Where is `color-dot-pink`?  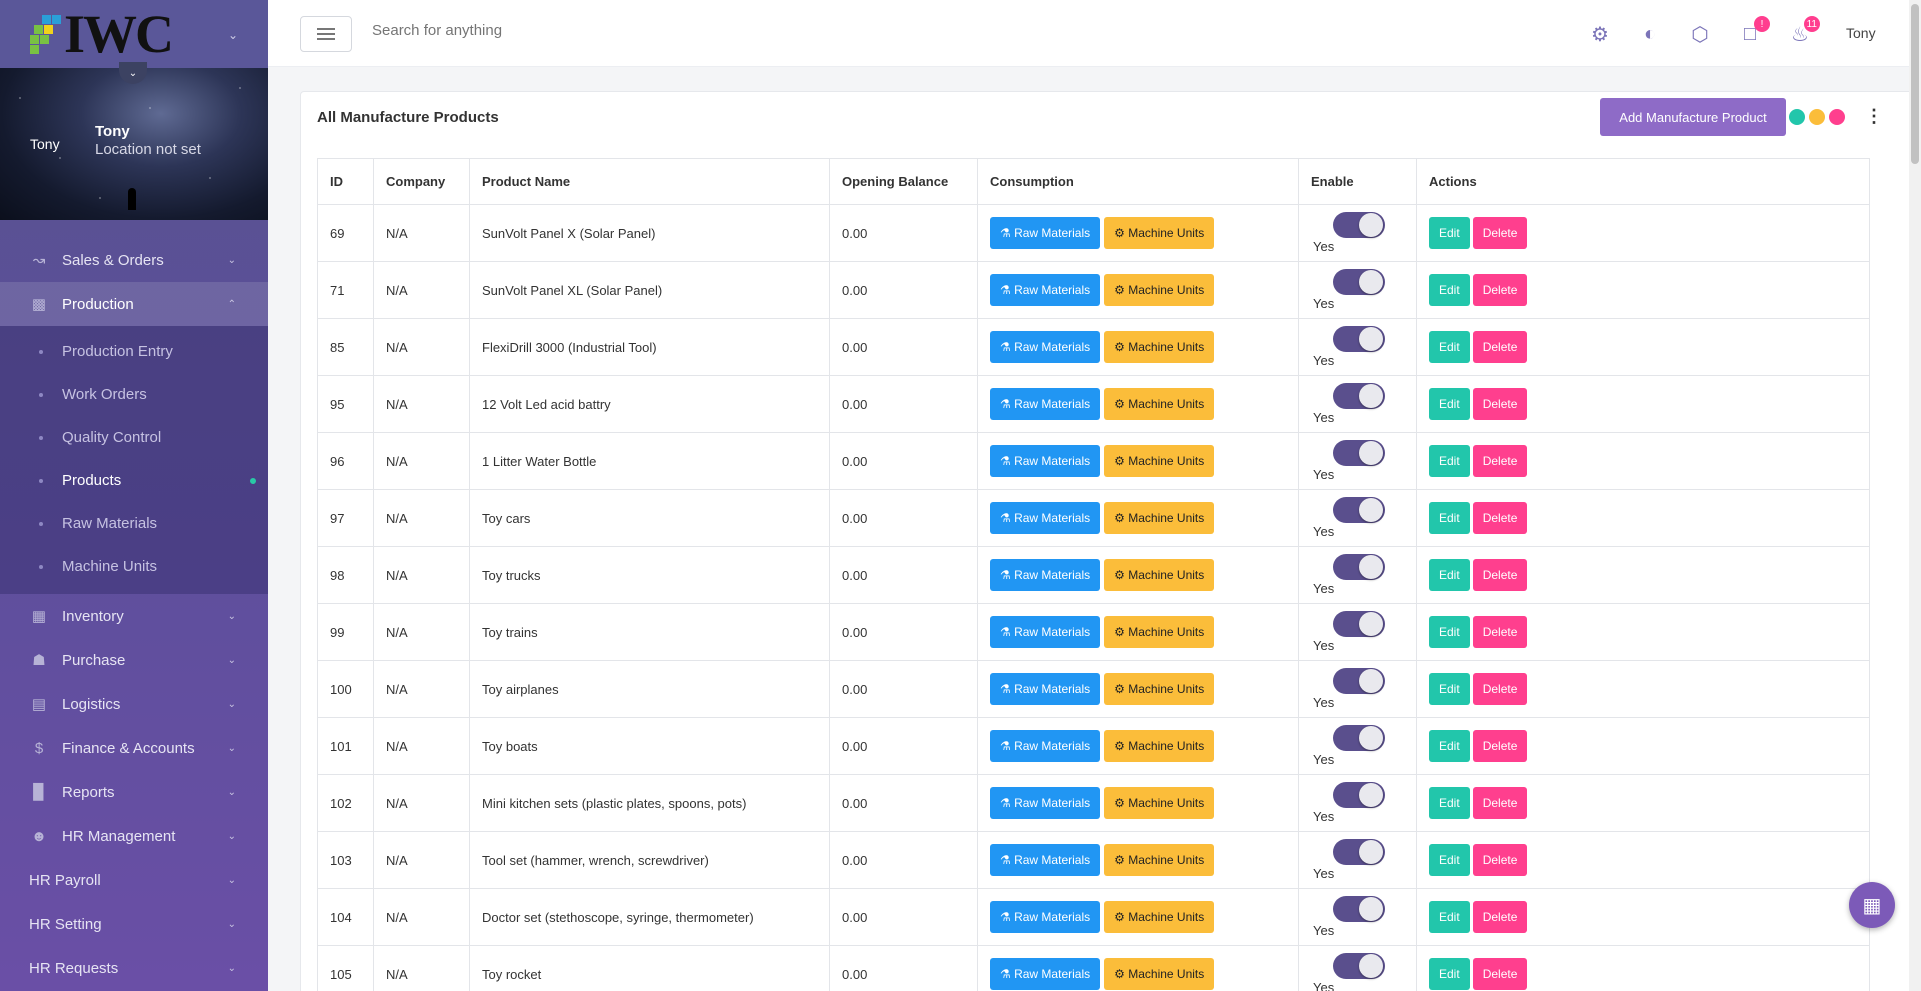
color-dot-pink is located at coordinates (1837, 117).